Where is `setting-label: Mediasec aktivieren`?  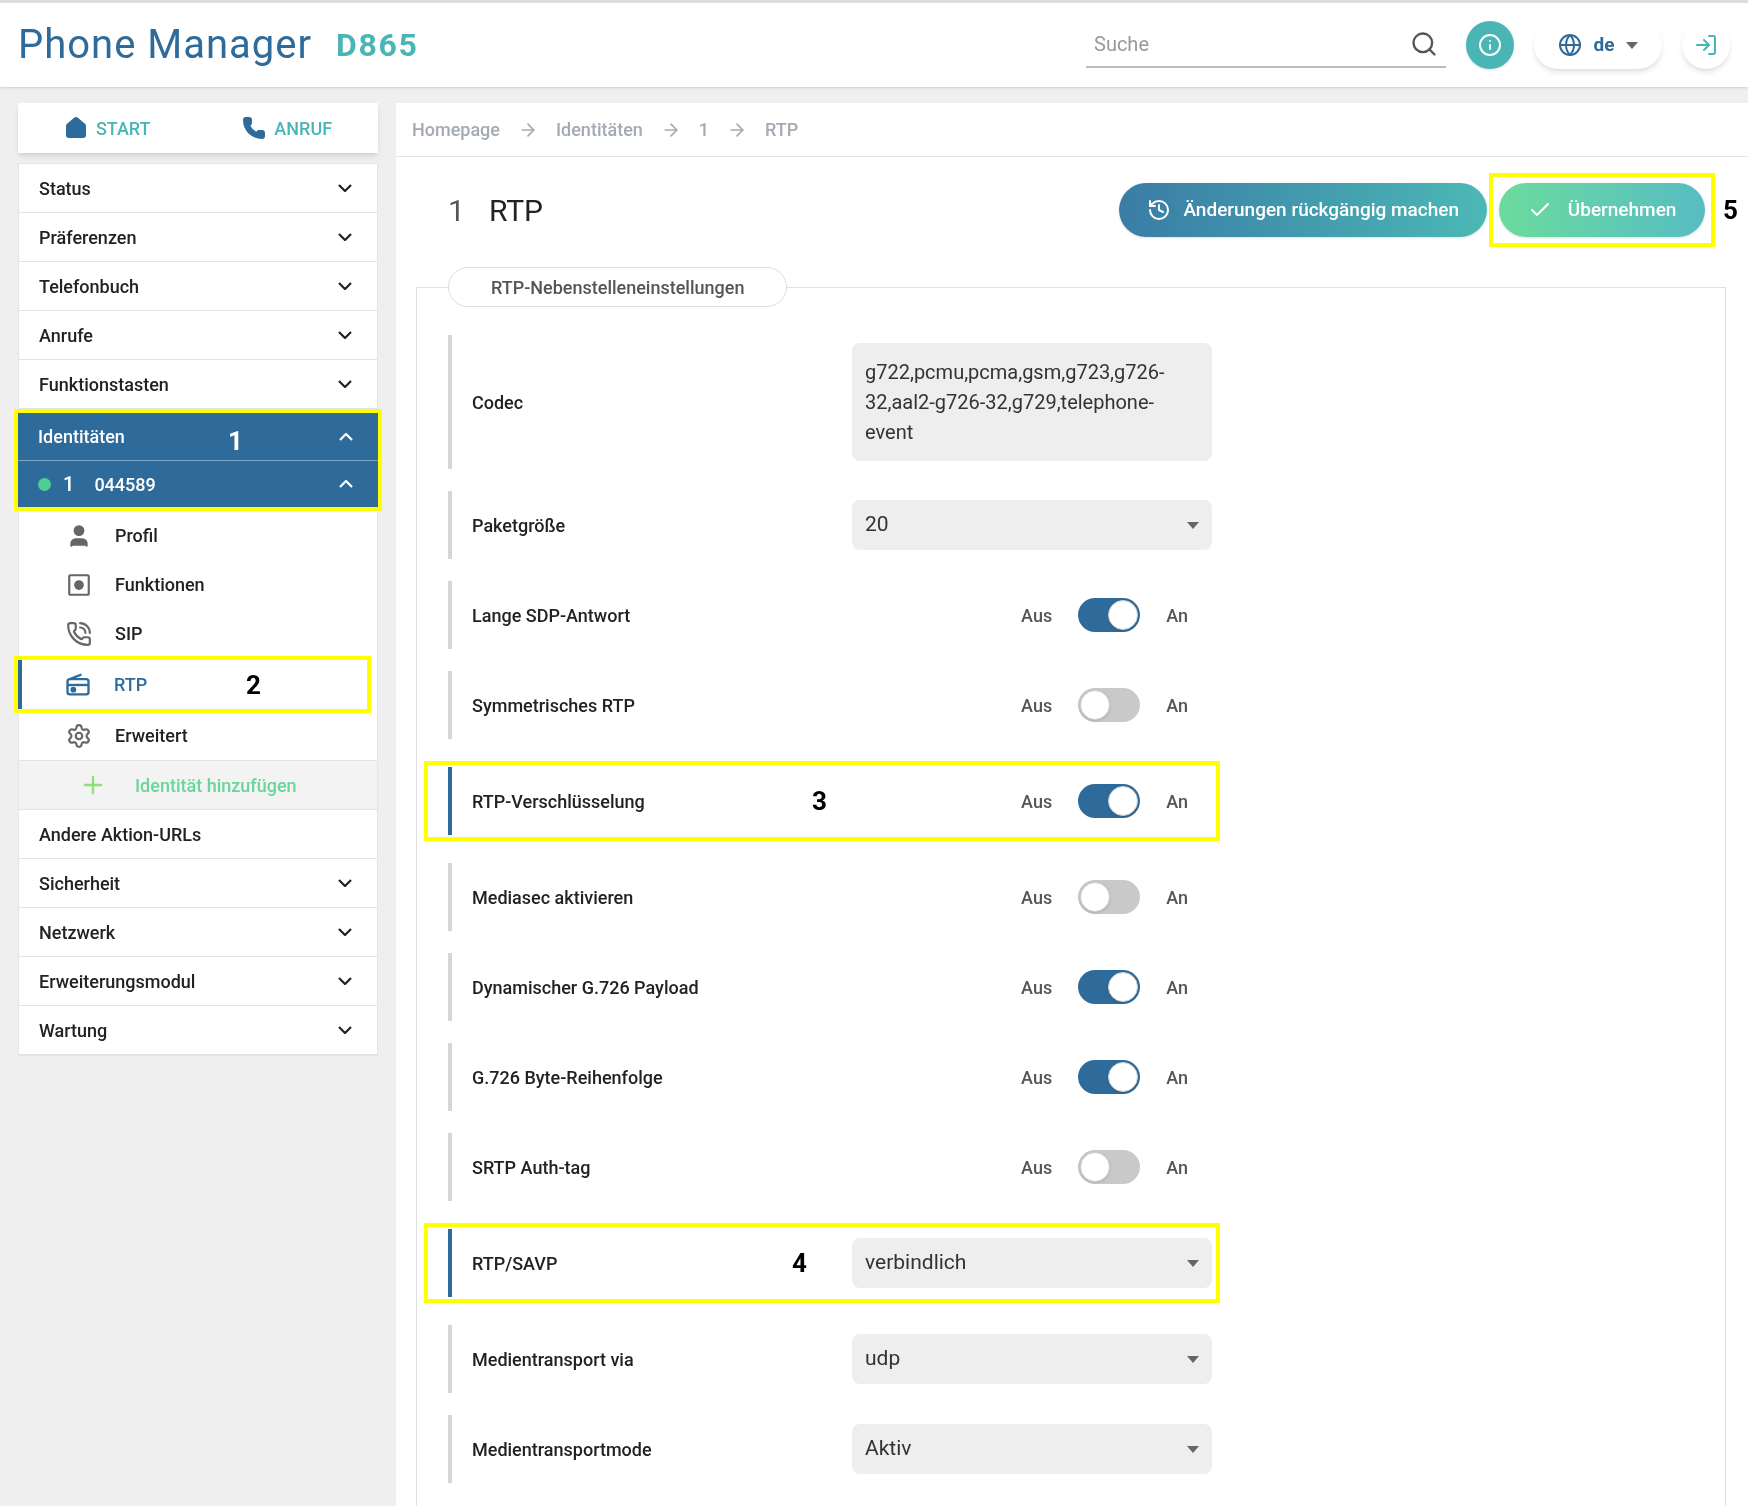 setting-label: Mediasec aktivieren is located at coordinates (553, 897).